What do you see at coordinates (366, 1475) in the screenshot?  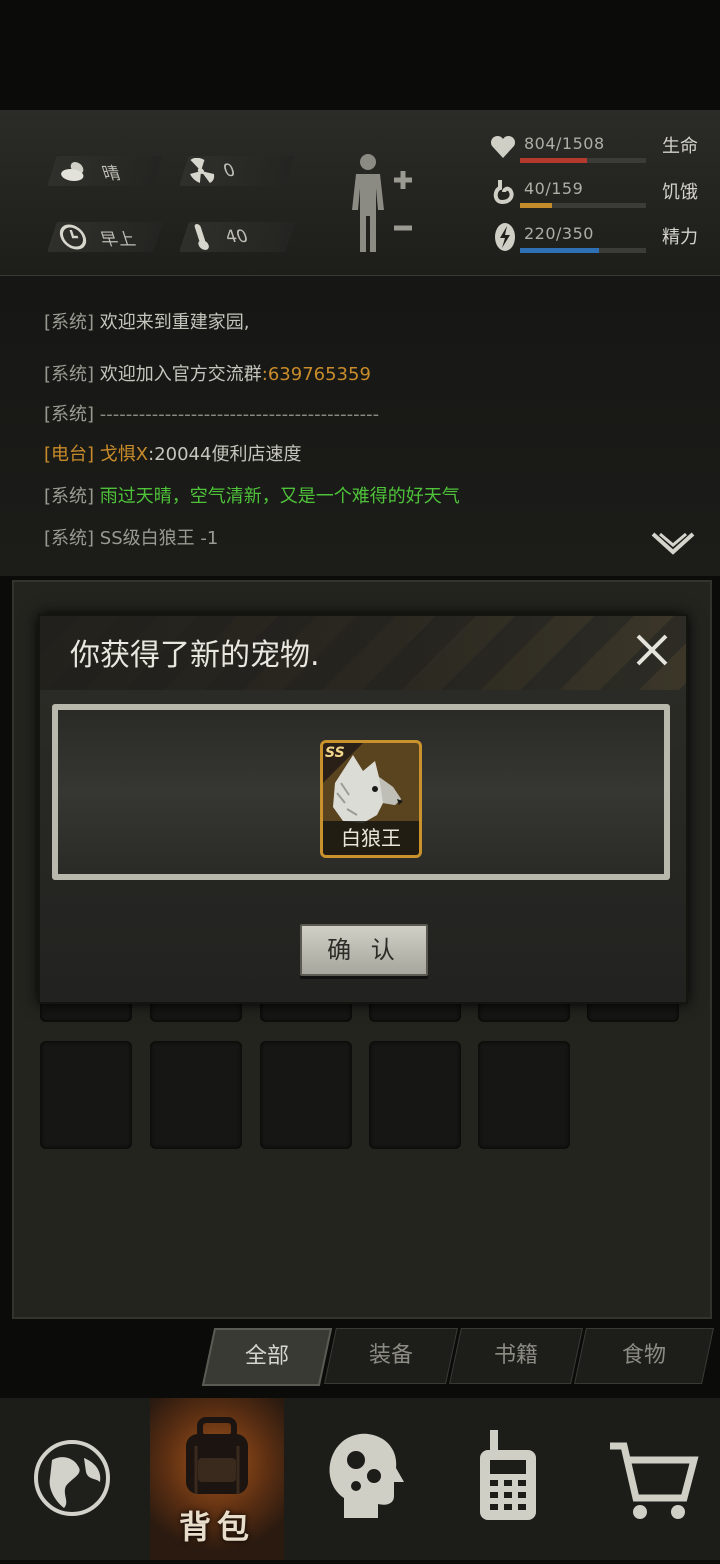 I see `head-gears-icon` at bounding box center [366, 1475].